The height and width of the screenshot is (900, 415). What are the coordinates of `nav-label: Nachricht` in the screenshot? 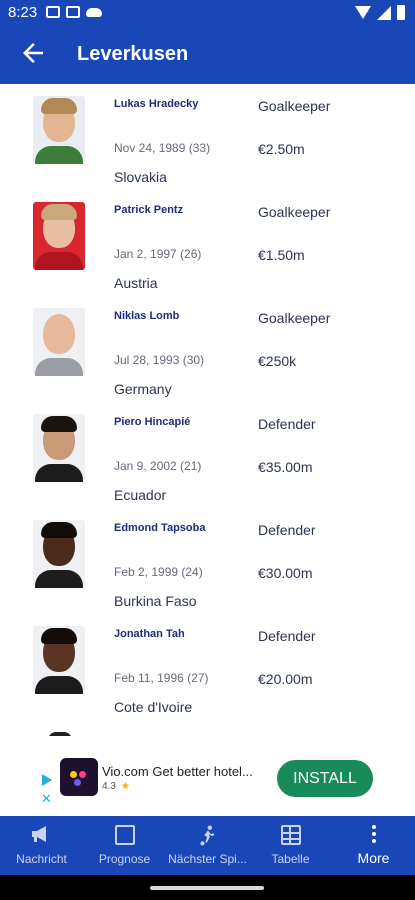 It's located at (41, 859).